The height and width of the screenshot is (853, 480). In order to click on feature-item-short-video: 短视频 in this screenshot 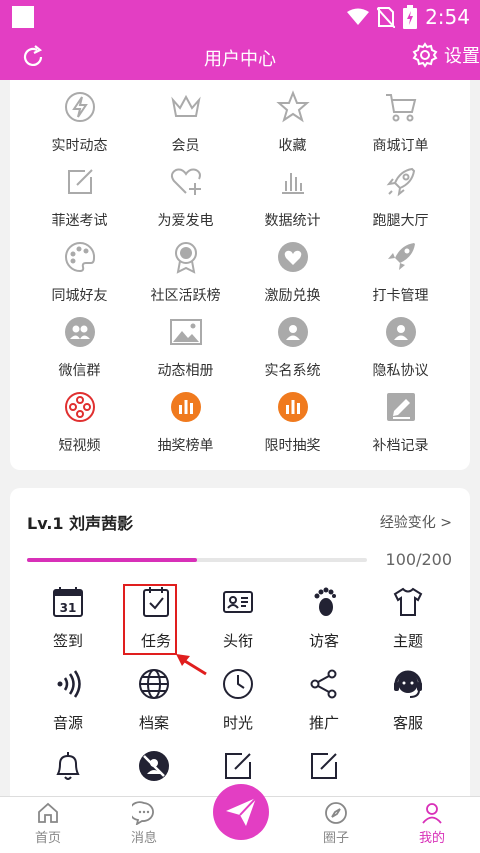, I will do `click(79, 427)`.